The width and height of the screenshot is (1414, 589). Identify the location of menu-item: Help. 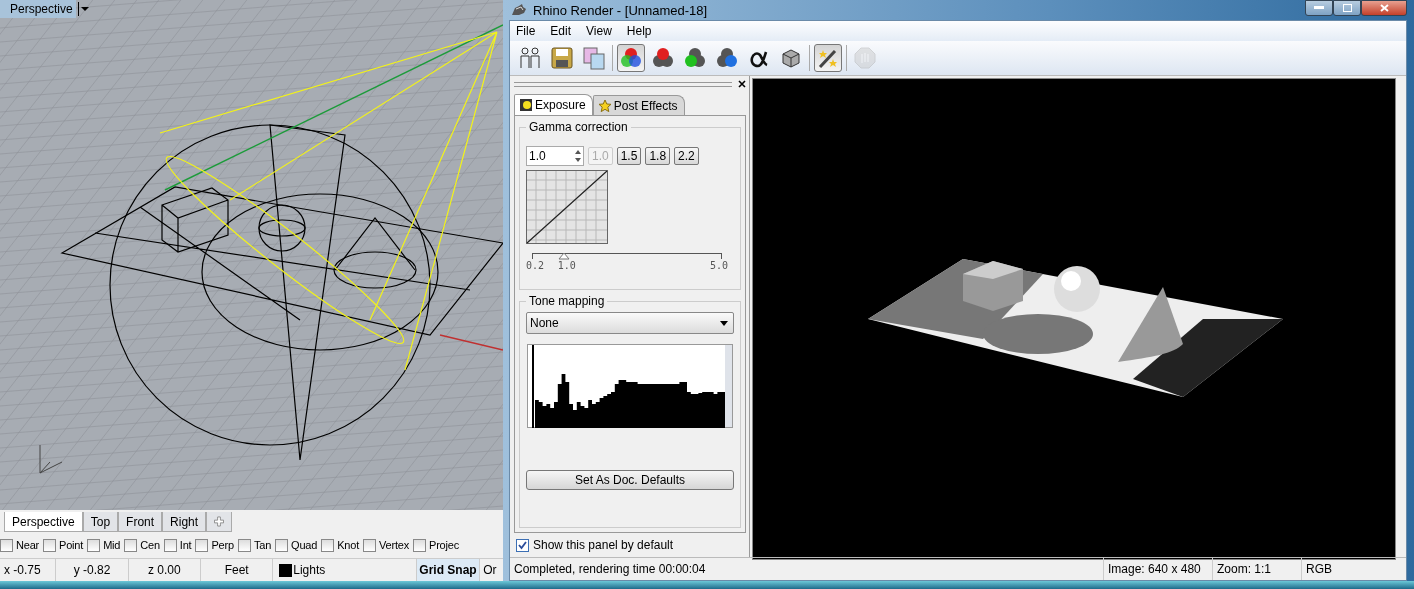
(639, 31).